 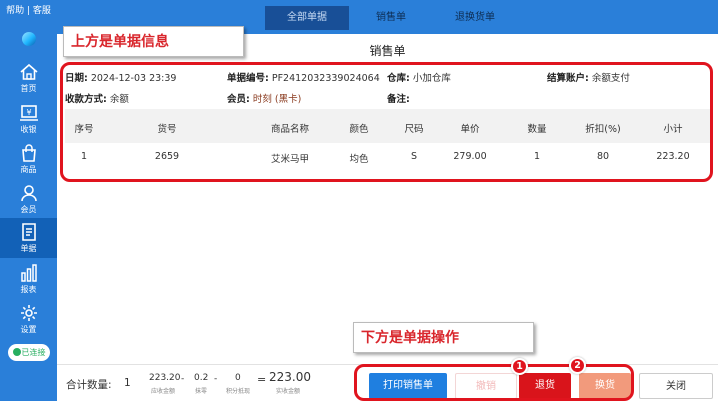 What do you see at coordinates (201, 378) in the screenshot?
I see `change-rounding-amount: 0.2` at bounding box center [201, 378].